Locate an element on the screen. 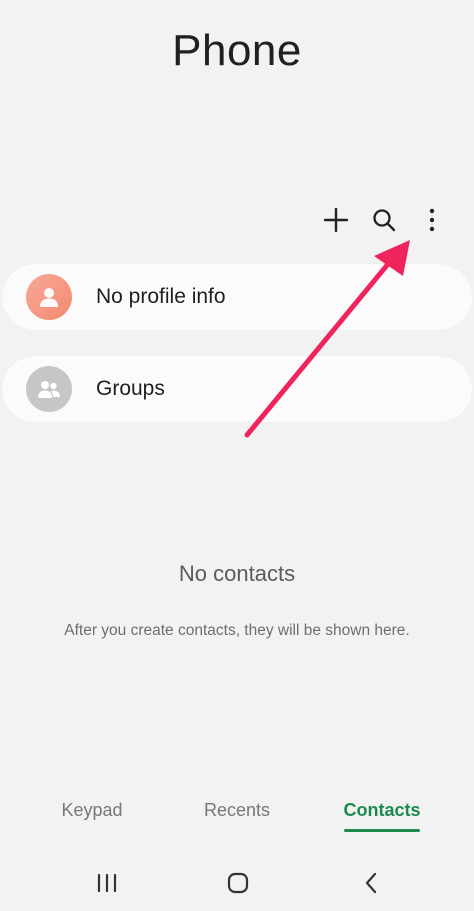 The width and height of the screenshot is (474, 911). recent-apps-button is located at coordinates (107, 883).